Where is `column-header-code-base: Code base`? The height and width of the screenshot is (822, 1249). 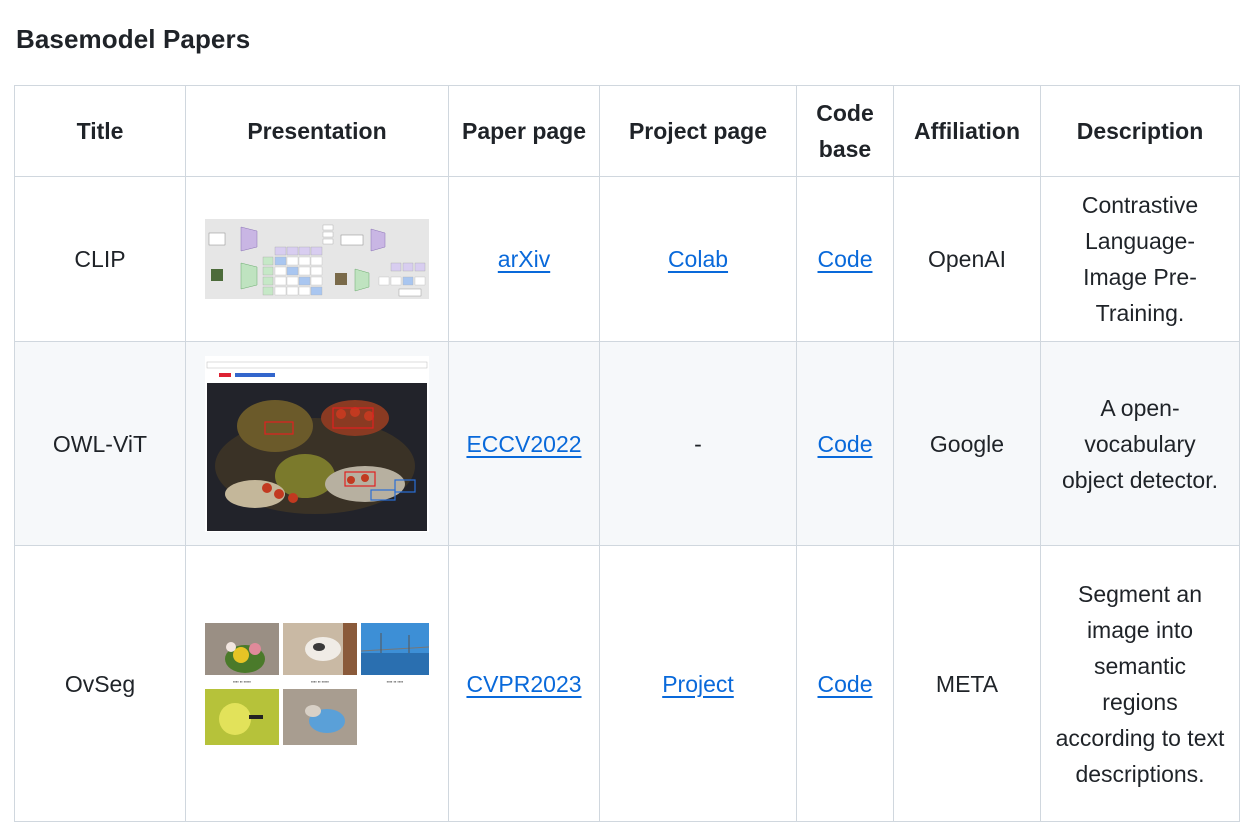
column-header-code-base: Code base is located at coordinates (845, 131).